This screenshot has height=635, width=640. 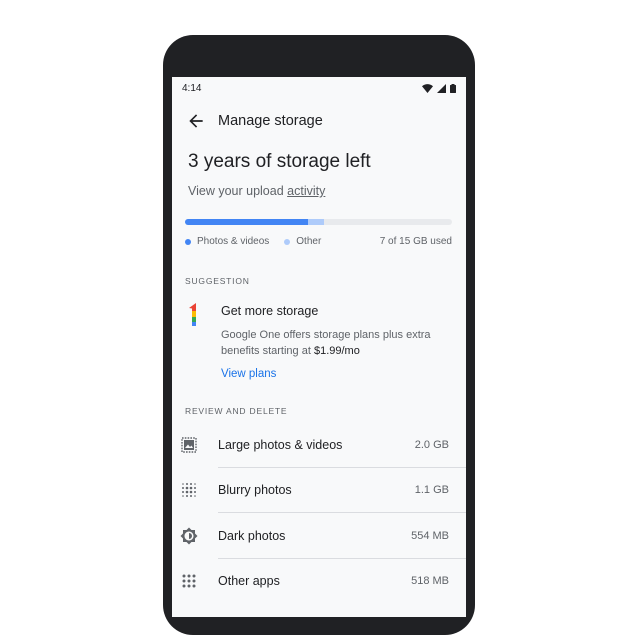 What do you see at coordinates (427, 88) in the screenshot?
I see `wifi-icon` at bounding box center [427, 88].